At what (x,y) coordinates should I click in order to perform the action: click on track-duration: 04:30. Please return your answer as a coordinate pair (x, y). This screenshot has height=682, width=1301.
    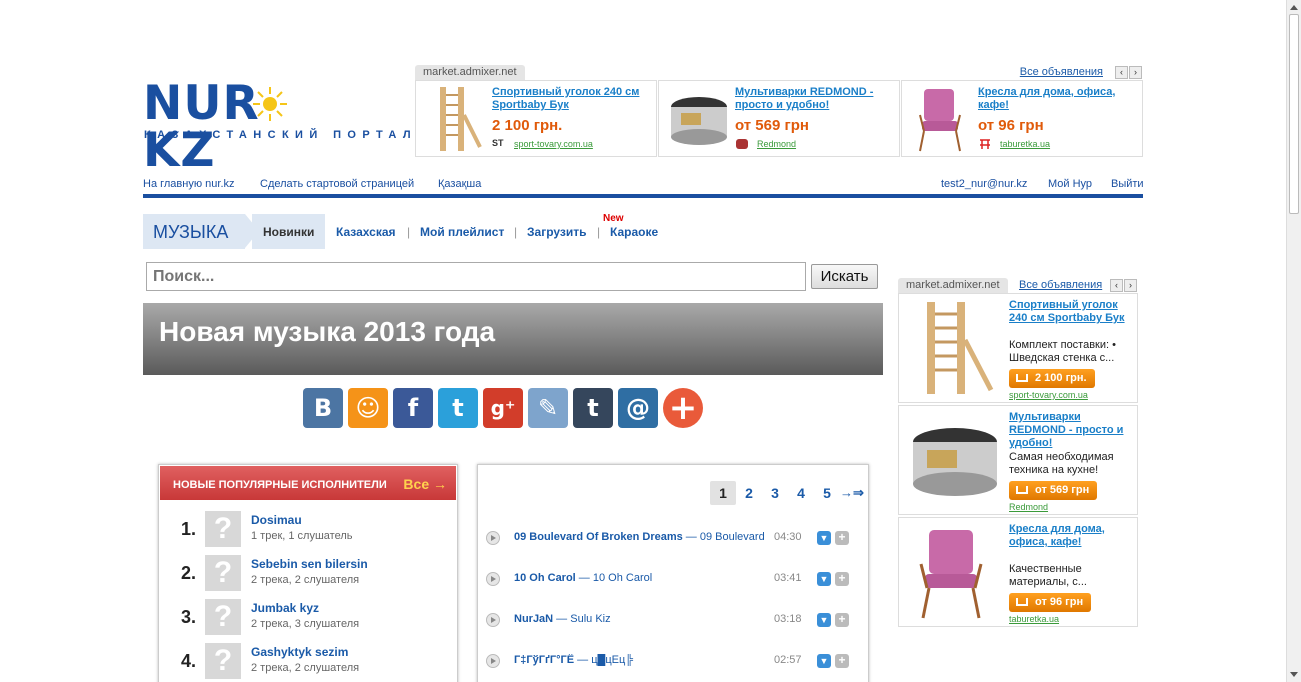
    Looking at the image, I should click on (788, 537).